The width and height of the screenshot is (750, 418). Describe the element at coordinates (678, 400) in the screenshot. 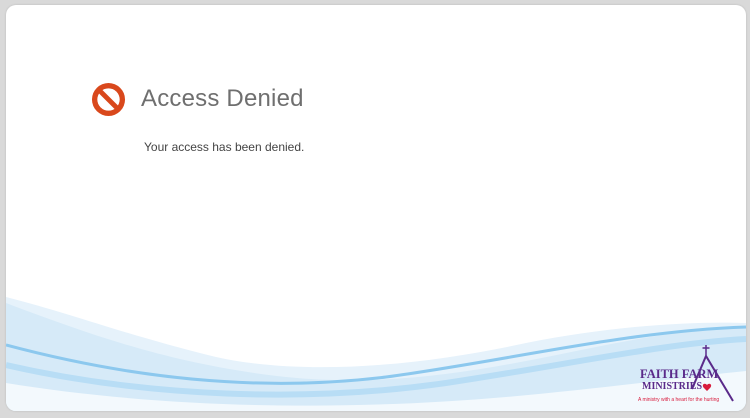

I see `svg-text:A ministry with a heart for th: A ministry with a heart for the hurting` at that location.